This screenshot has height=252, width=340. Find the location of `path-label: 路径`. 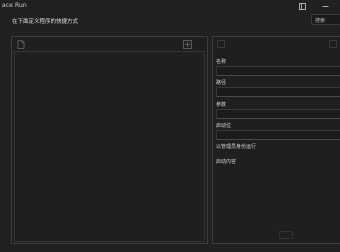

path-label: 路径 is located at coordinates (221, 83).